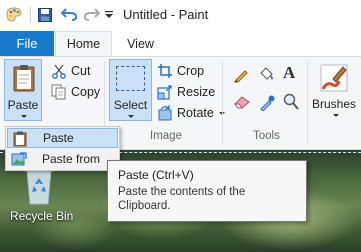  I want to click on paste-from-icon, so click(19, 159).